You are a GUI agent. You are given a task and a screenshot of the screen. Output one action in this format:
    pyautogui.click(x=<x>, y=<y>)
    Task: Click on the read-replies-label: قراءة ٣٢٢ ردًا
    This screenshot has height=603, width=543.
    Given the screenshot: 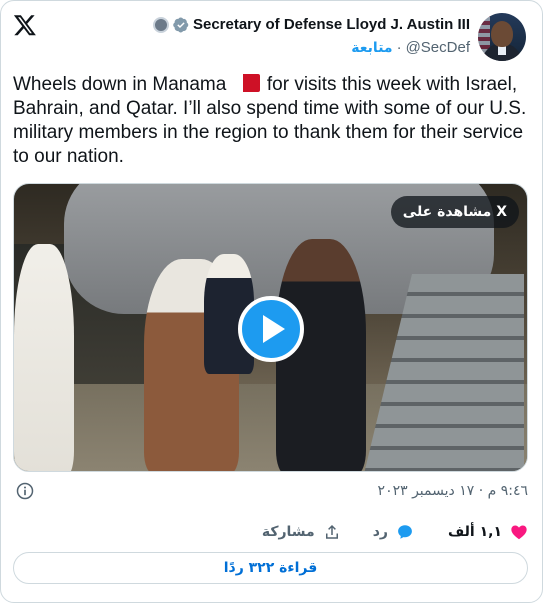 What is the action you would take?
    pyautogui.click(x=270, y=568)
    